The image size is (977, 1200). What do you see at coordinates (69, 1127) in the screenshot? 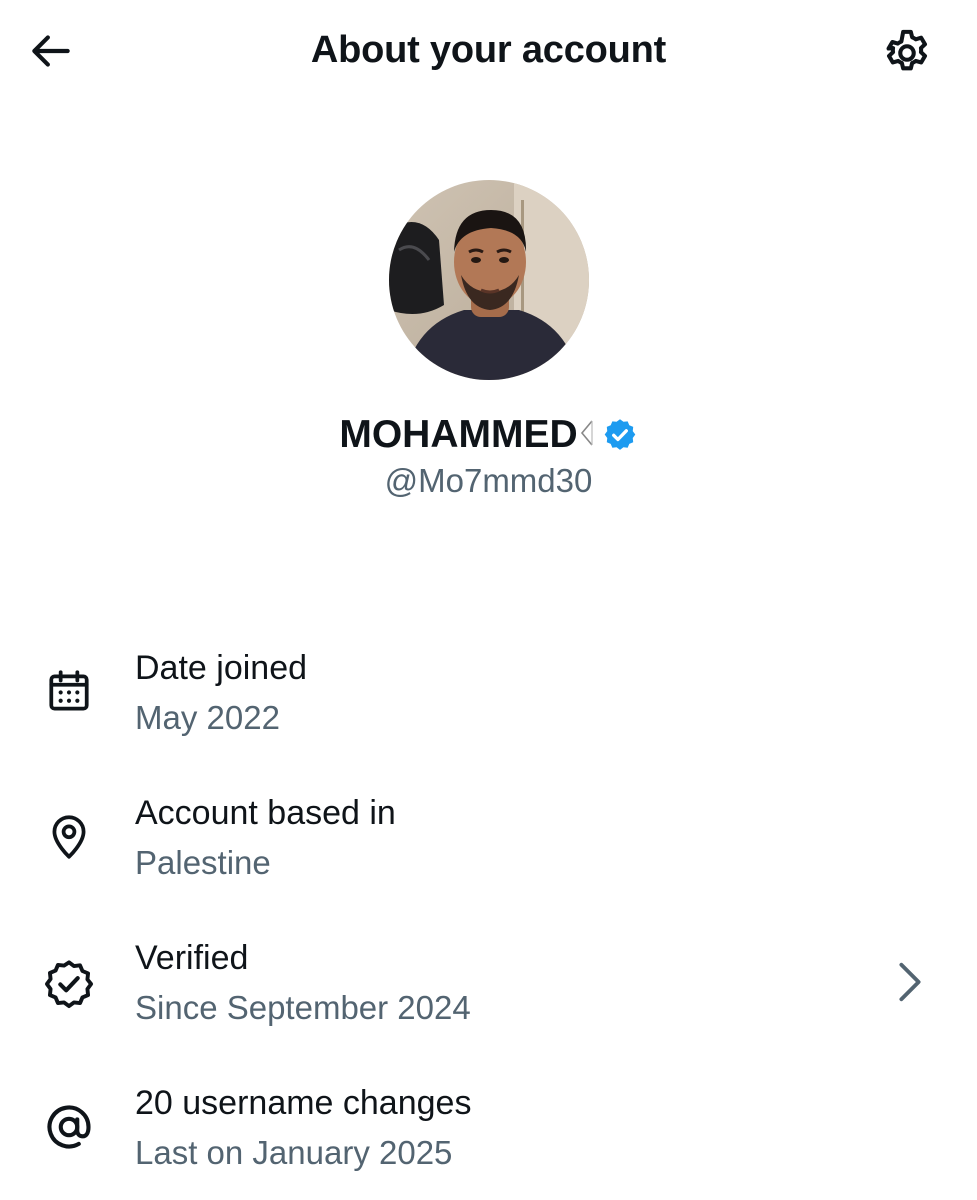
I see `at-sign-icon` at bounding box center [69, 1127].